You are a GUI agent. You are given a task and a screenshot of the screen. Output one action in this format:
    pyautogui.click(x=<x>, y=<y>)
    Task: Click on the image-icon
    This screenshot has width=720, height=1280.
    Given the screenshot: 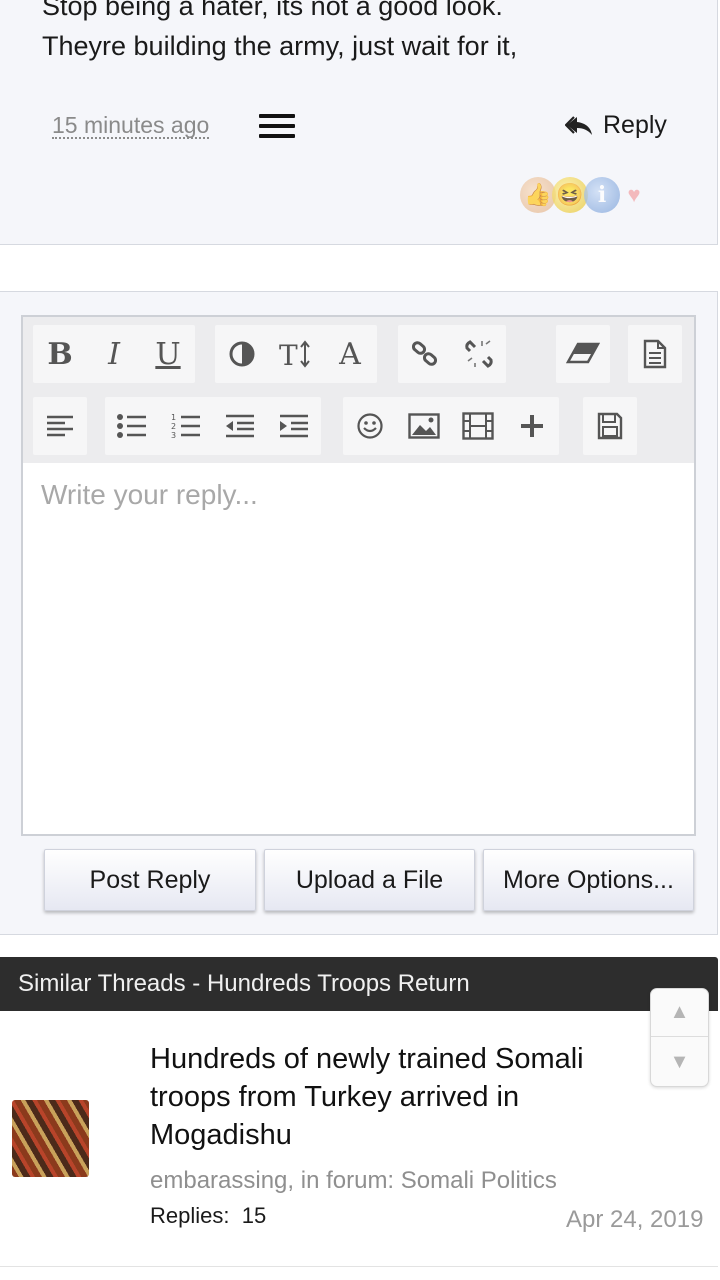 What is the action you would take?
    pyautogui.click(x=424, y=426)
    